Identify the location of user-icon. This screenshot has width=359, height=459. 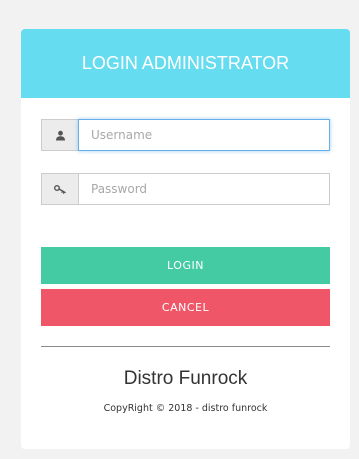
(59, 135).